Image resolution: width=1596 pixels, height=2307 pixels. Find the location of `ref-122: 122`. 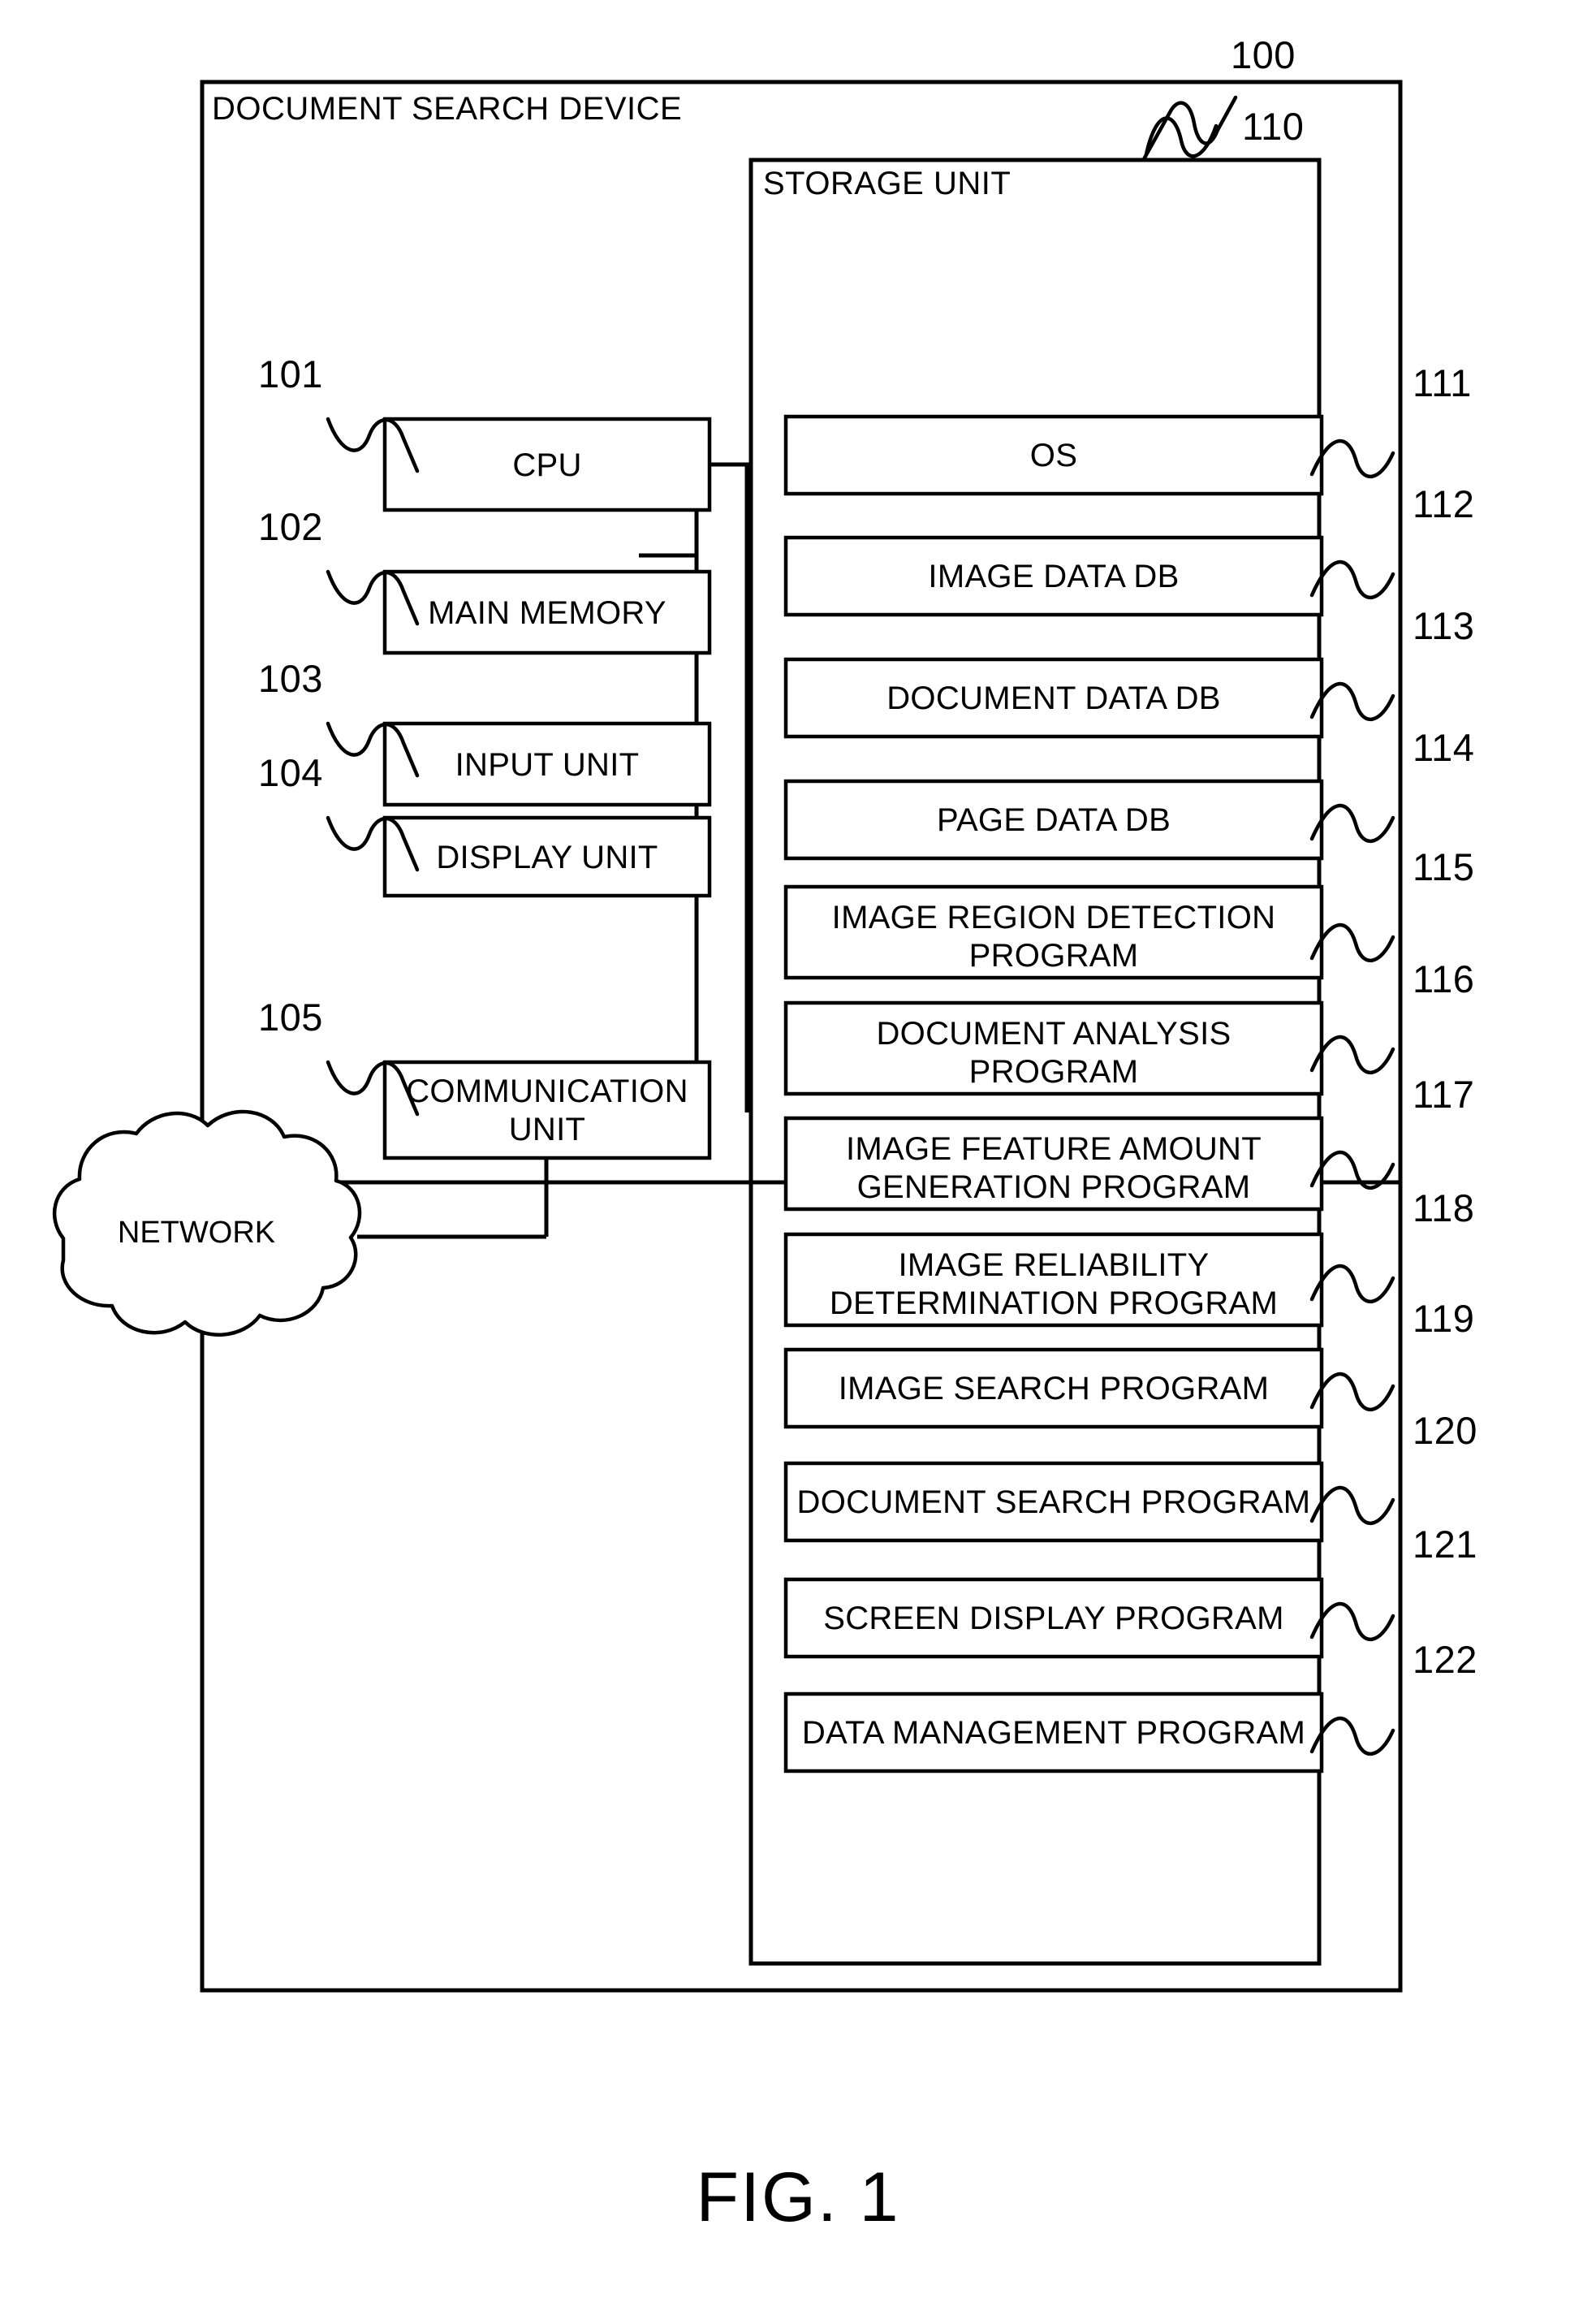

ref-122: 122 is located at coordinates (1445, 1659).